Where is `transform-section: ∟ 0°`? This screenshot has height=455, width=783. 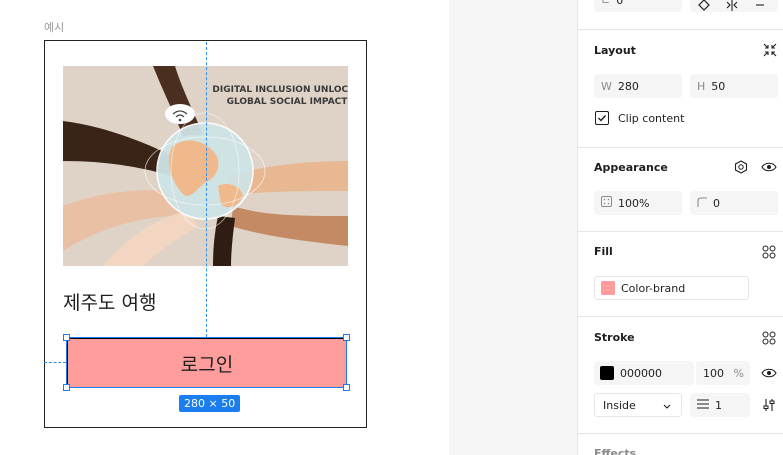 transform-section: ∟ 0° is located at coordinates (680, 15).